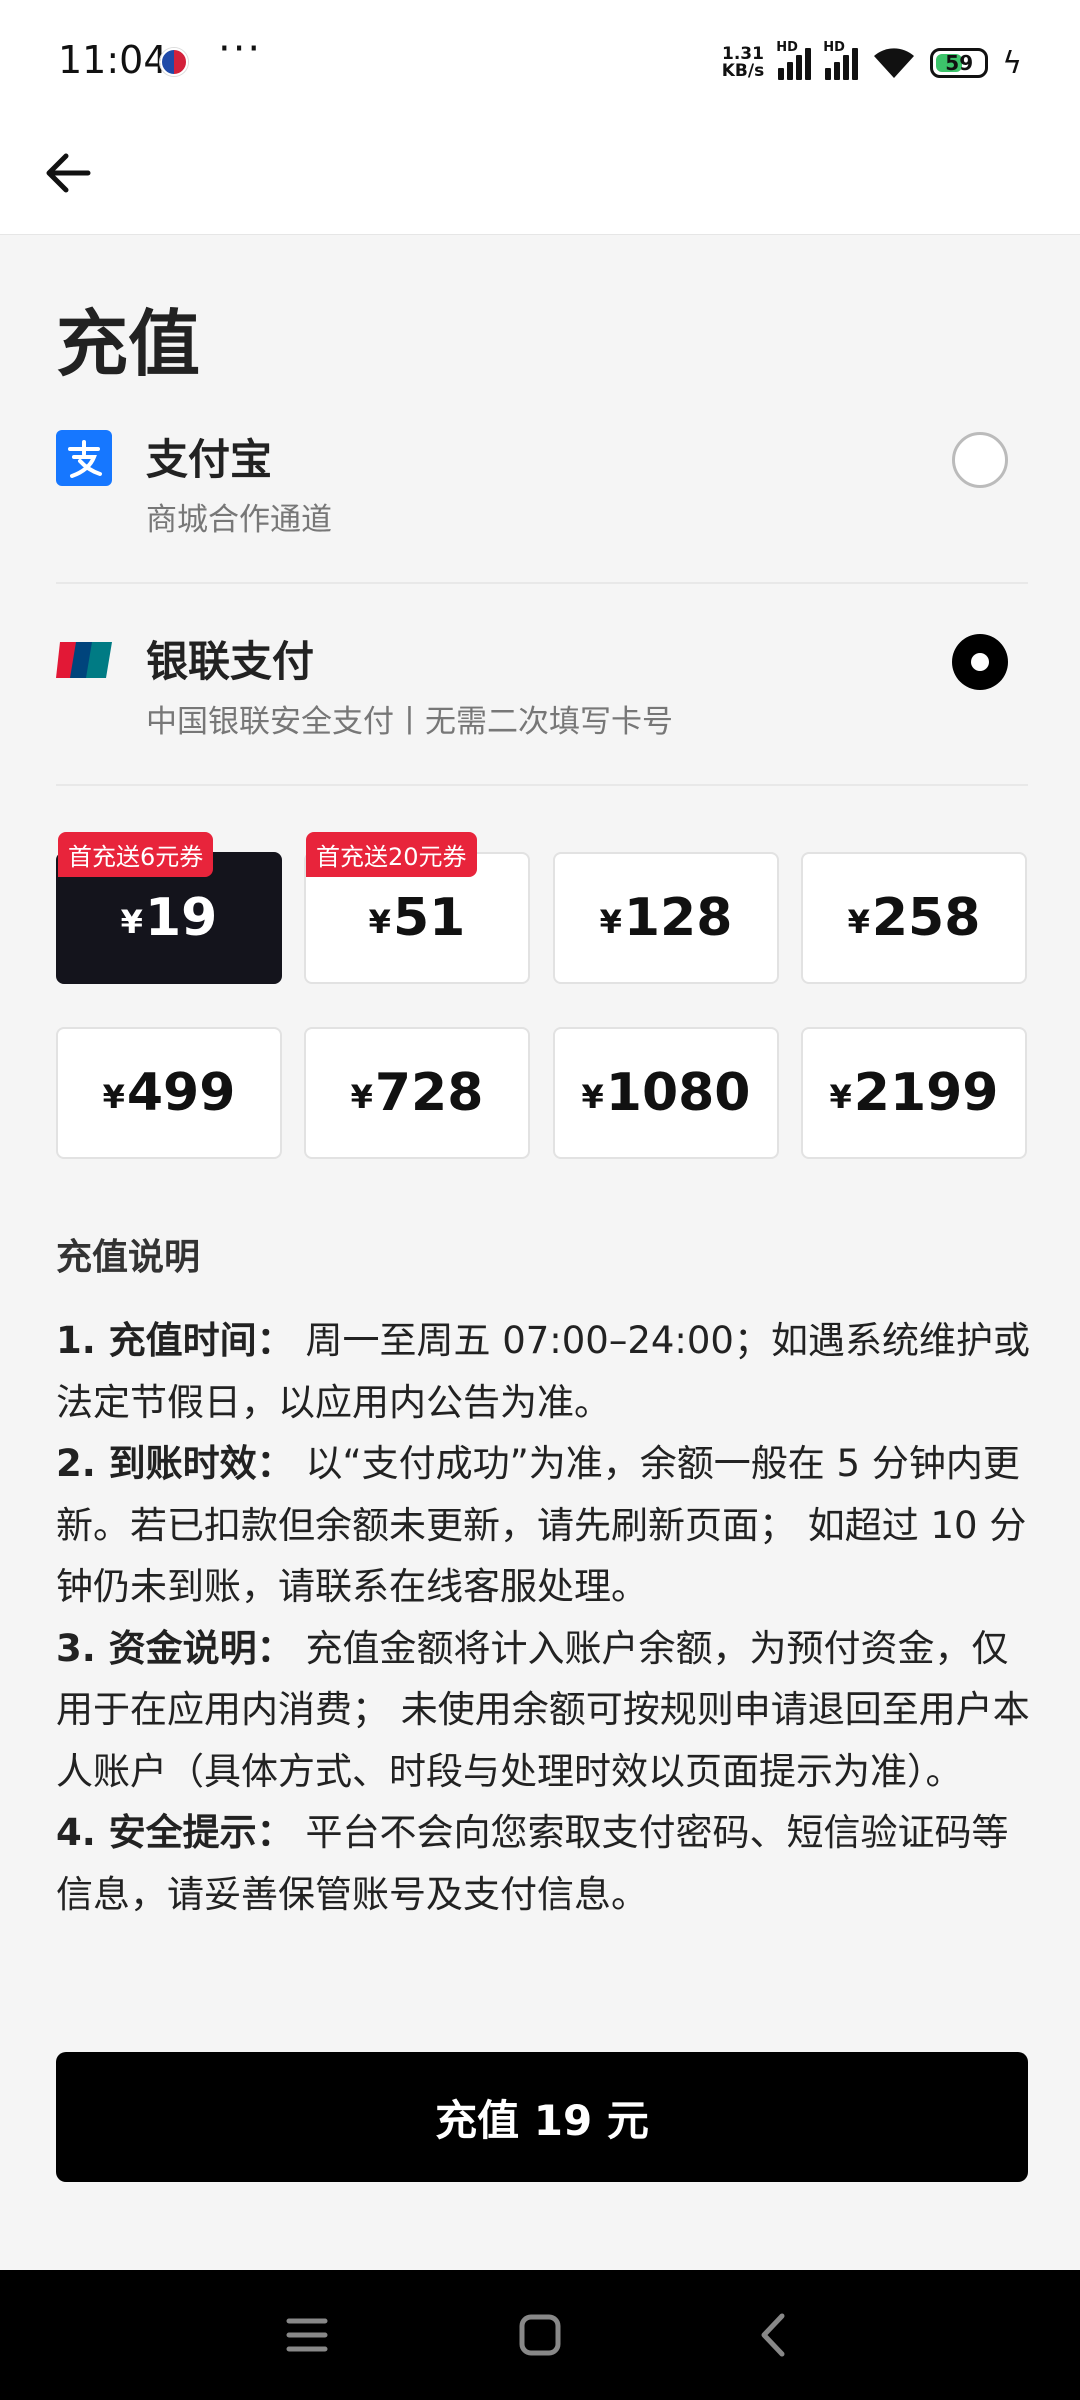 The width and height of the screenshot is (1080, 2400). Describe the element at coordinates (84, 660) in the screenshot. I see `unionpay-icon` at that location.